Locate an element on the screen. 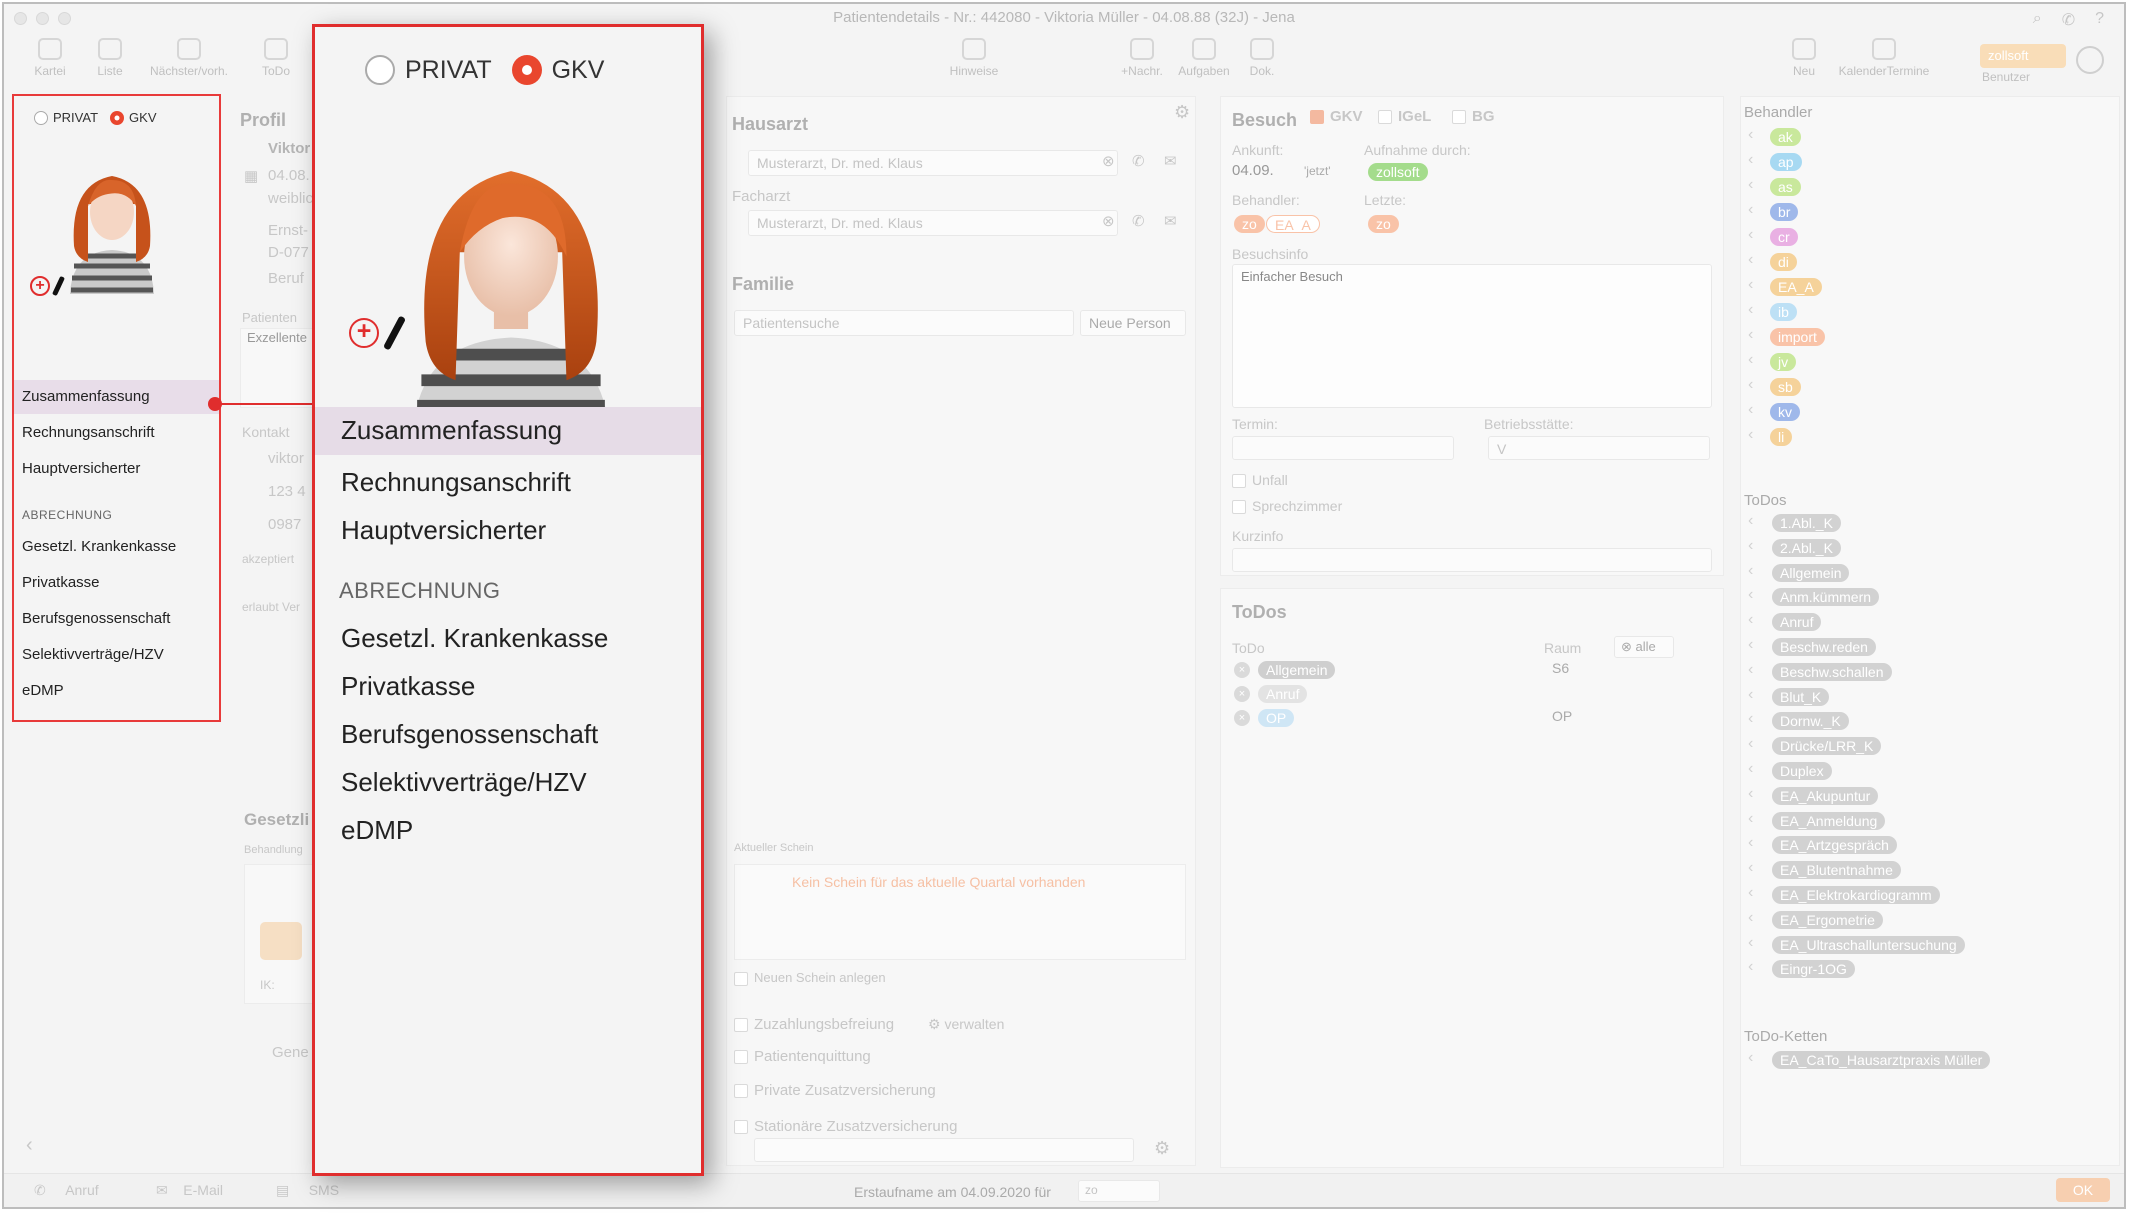 The image size is (2129, 1223). behandler-list-tag: cr is located at coordinates (1784, 237).